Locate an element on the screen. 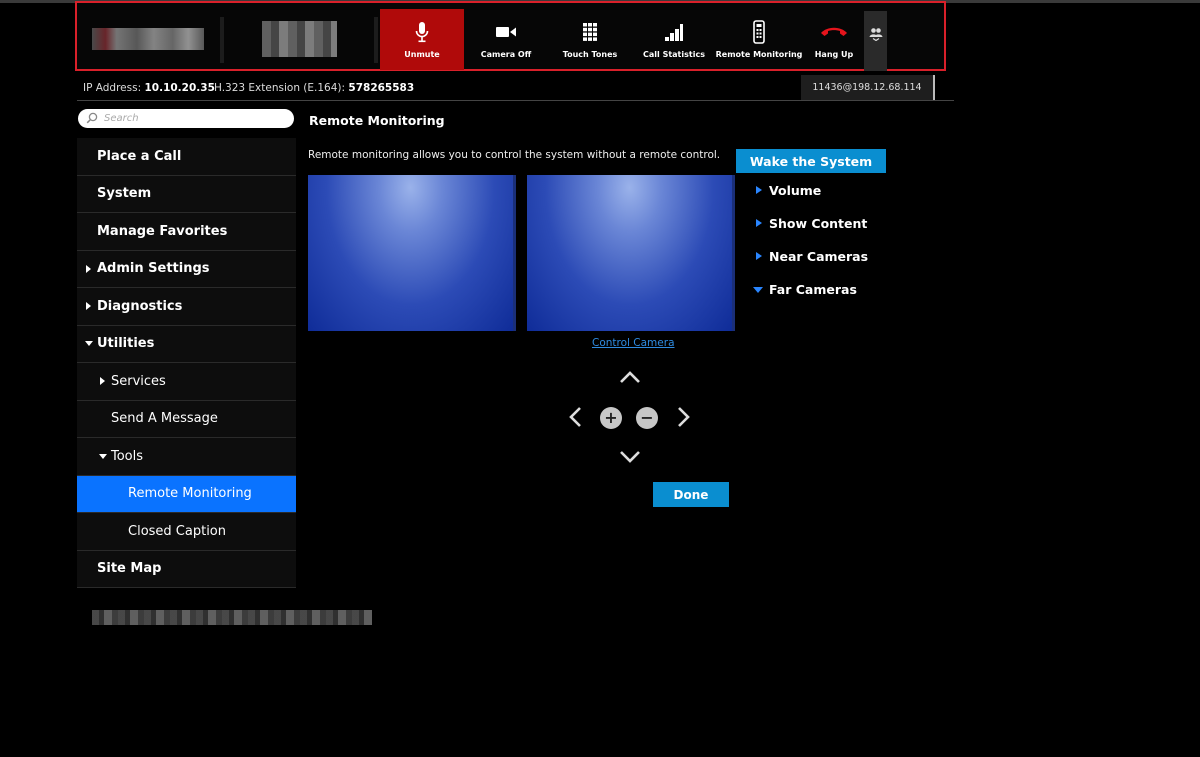 The width and height of the screenshot is (1200, 757). sip-address: 11436@198.12.68.114 is located at coordinates (868, 87).